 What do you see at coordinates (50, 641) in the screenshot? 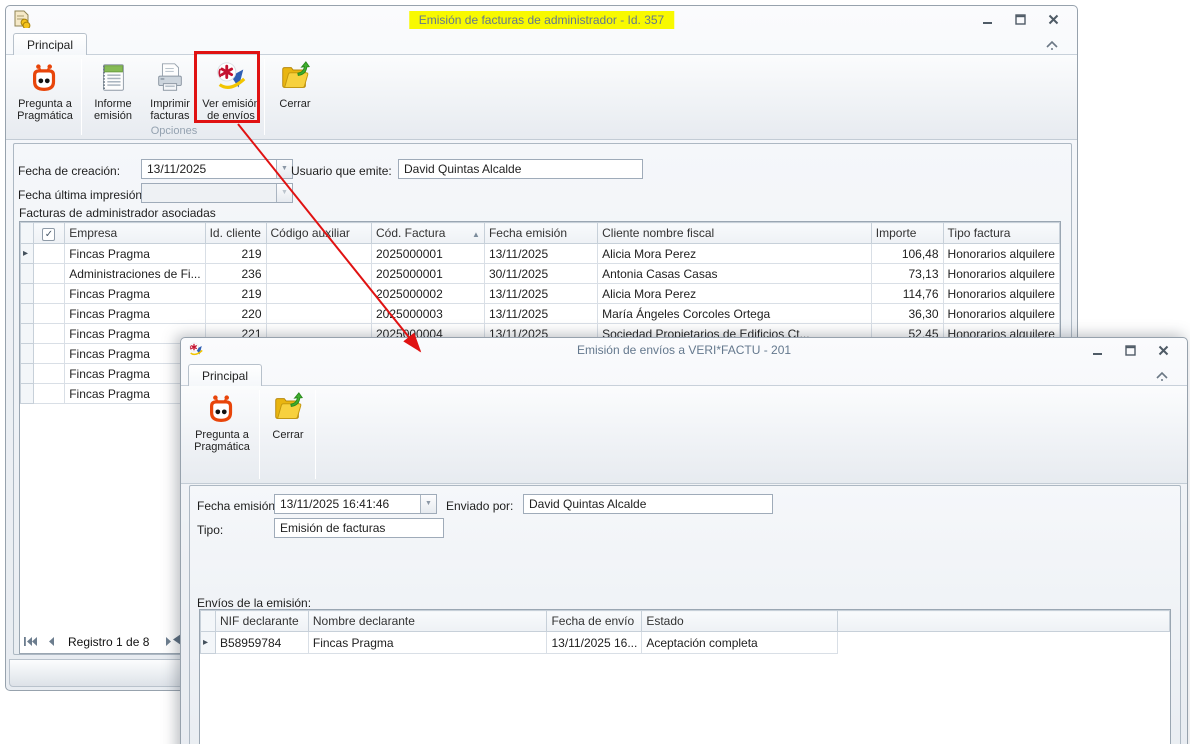
I see `nav-prev-icon` at bounding box center [50, 641].